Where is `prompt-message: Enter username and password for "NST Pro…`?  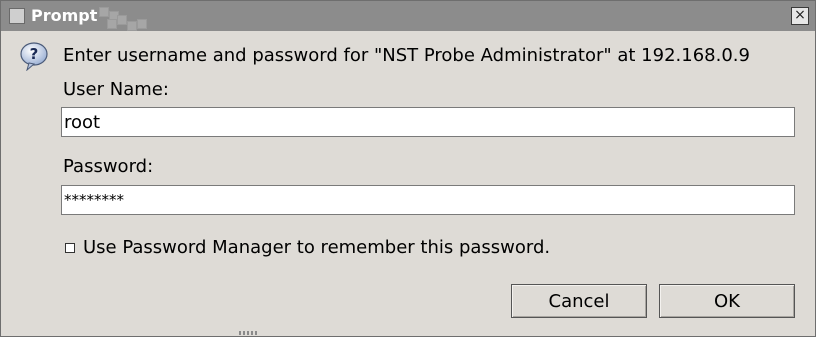
prompt-message: Enter username and password for "NST Pro… is located at coordinates (406, 55).